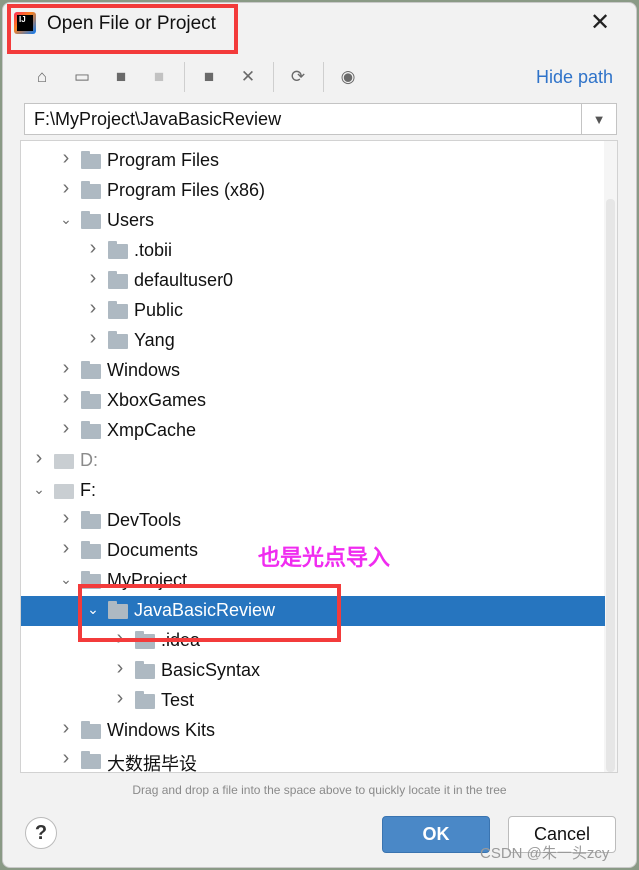 The image size is (639, 870). What do you see at coordinates (161, 730) in the screenshot?
I see `tree-item-label: Windows Kits` at bounding box center [161, 730].